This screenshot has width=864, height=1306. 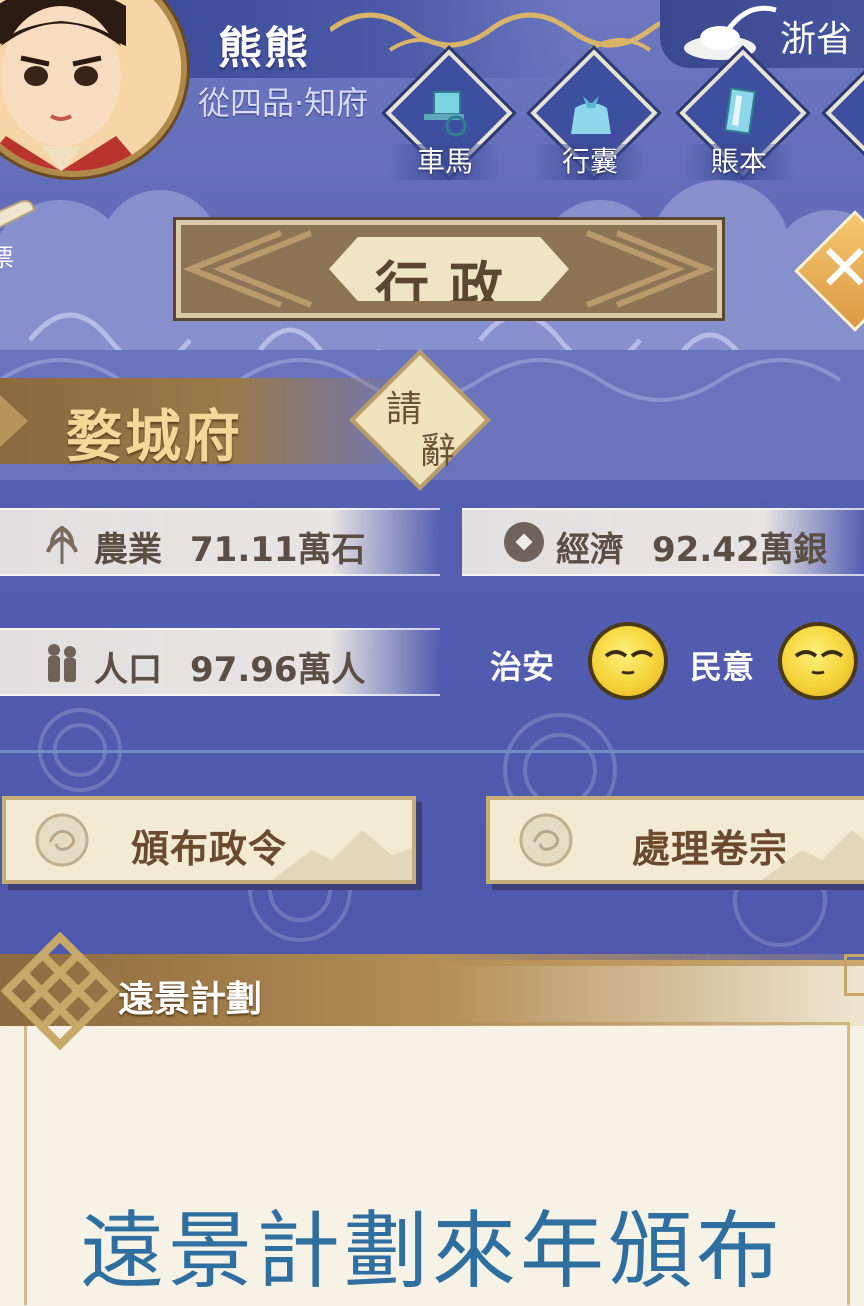 I want to click on order-label: 治安, so click(x=522, y=667).